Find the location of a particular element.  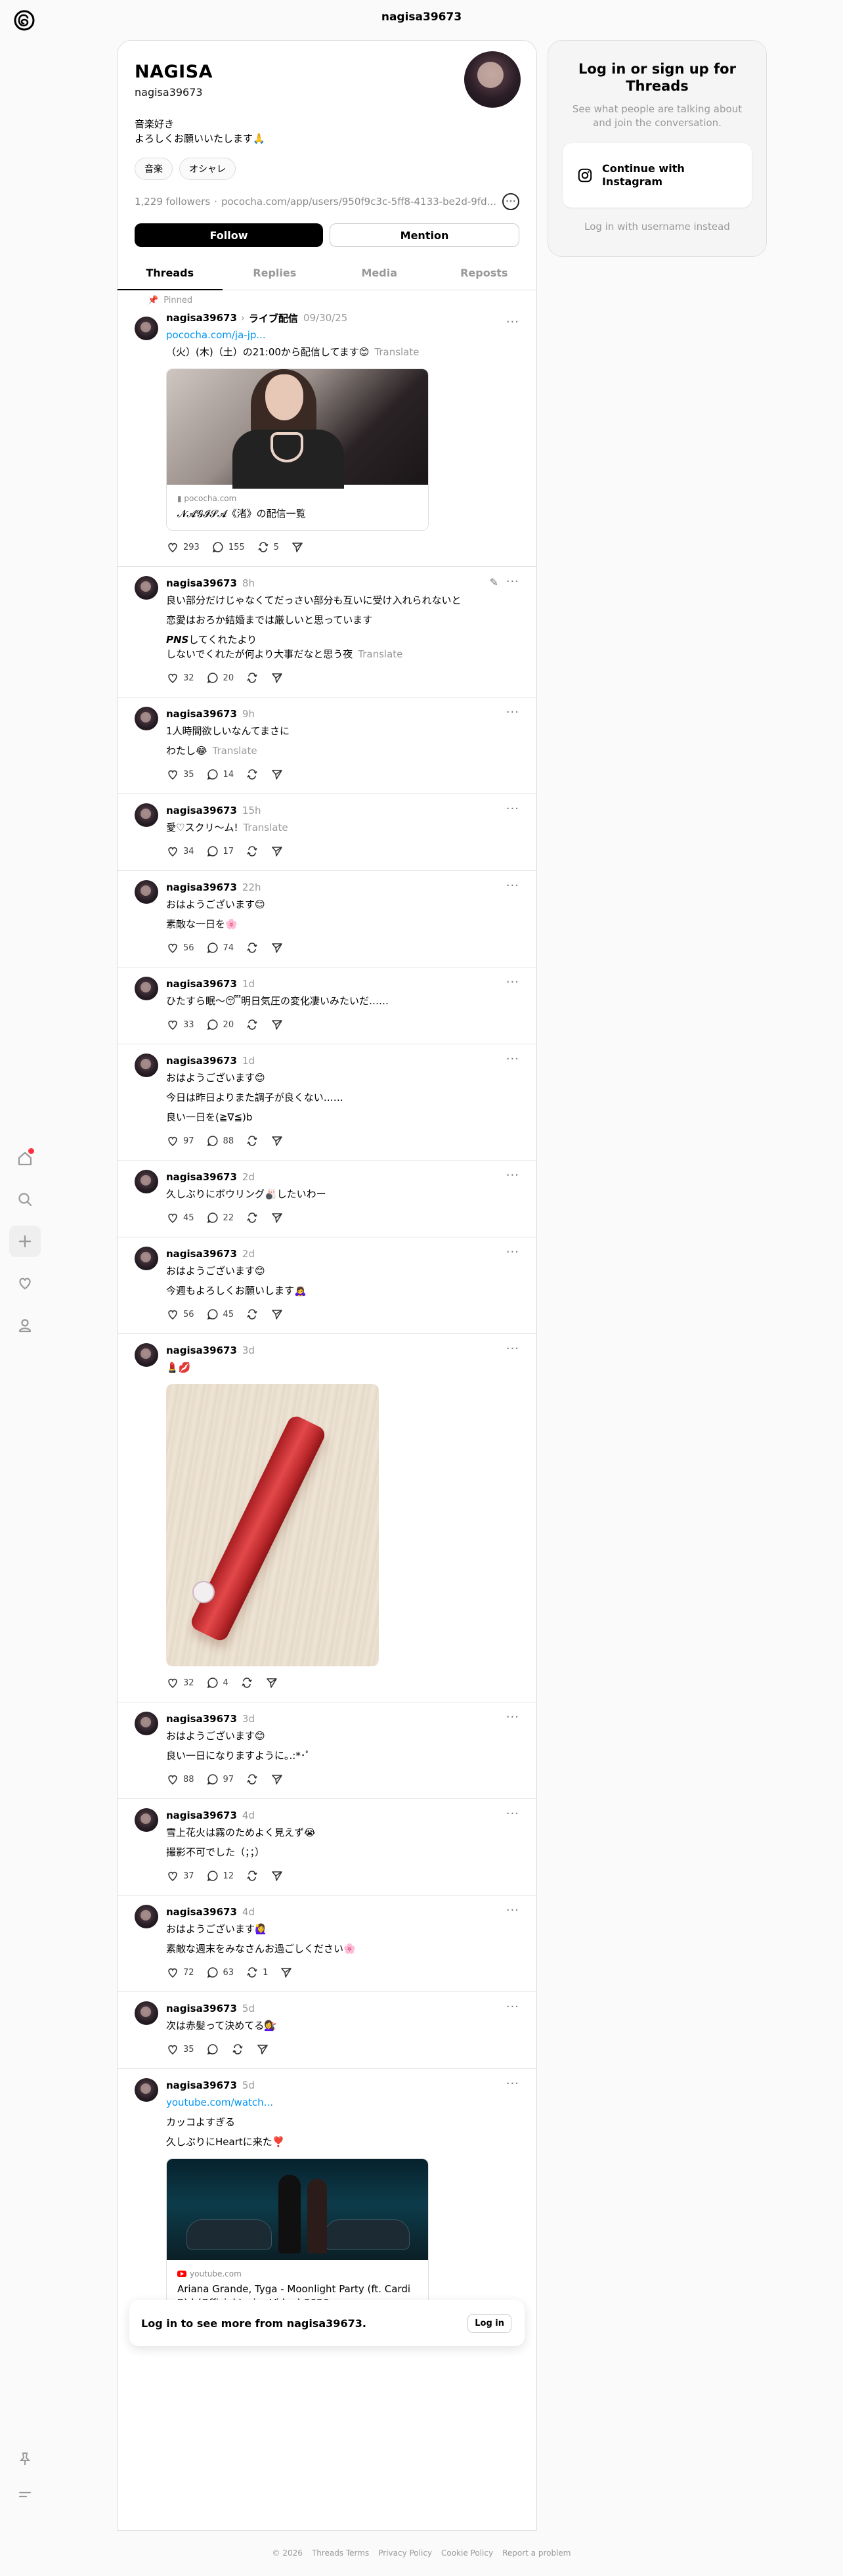

edit-icon: ✎ is located at coordinates (494, 582).